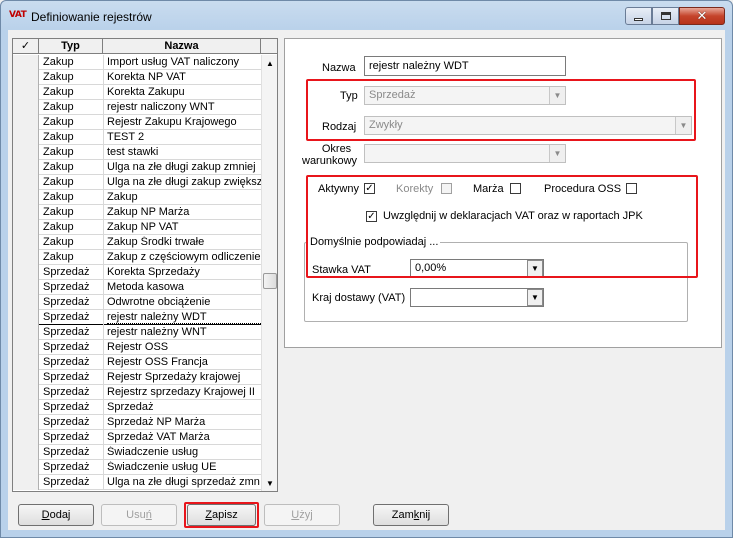  What do you see at coordinates (137, 287) in the screenshot?
I see `table-row: Sprzedaż Metoda kasowa` at bounding box center [137, 287].